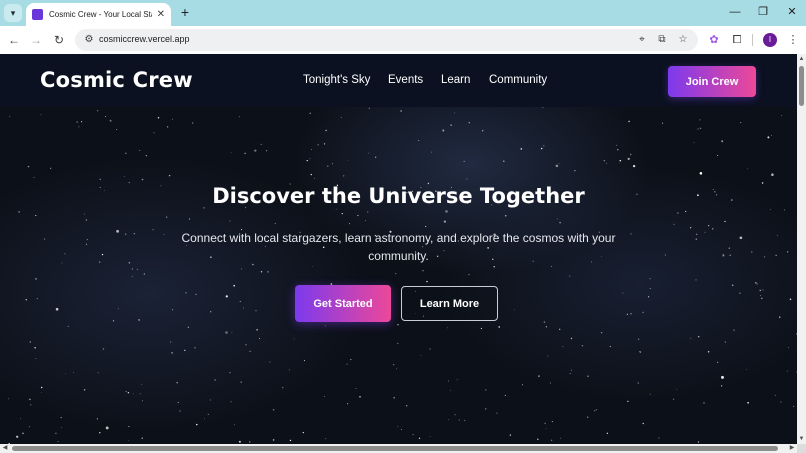  What do you see at coordinates (737, 40) in the screenshot?
I see `puzzle-icon: ⧠` at bounding box center [737, 40].